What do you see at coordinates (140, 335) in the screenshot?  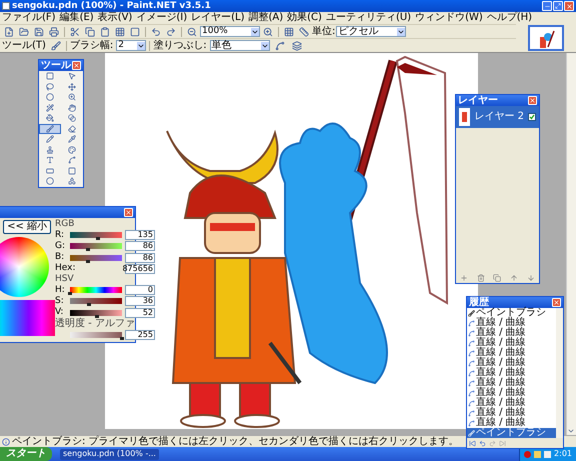 I see `number-field: 255` at bounding box center [140, 335].